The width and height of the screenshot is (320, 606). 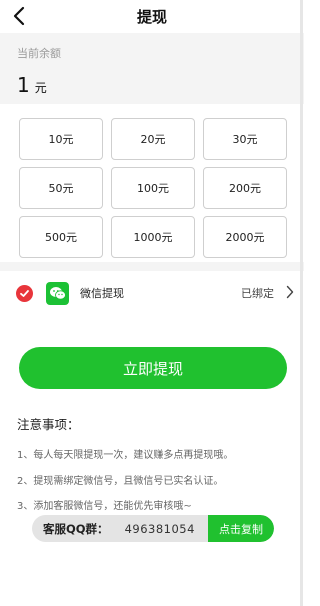 What do you see at coordinates (290, 292) in the screenshot?
I see `chevron-right-icon` at bounding box center [290, 292].